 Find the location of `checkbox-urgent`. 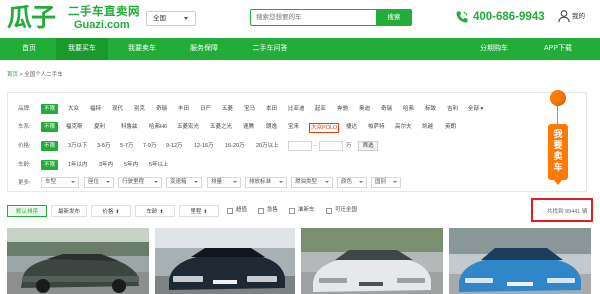

checkbox-urgent is located at coordinates (261, 211).